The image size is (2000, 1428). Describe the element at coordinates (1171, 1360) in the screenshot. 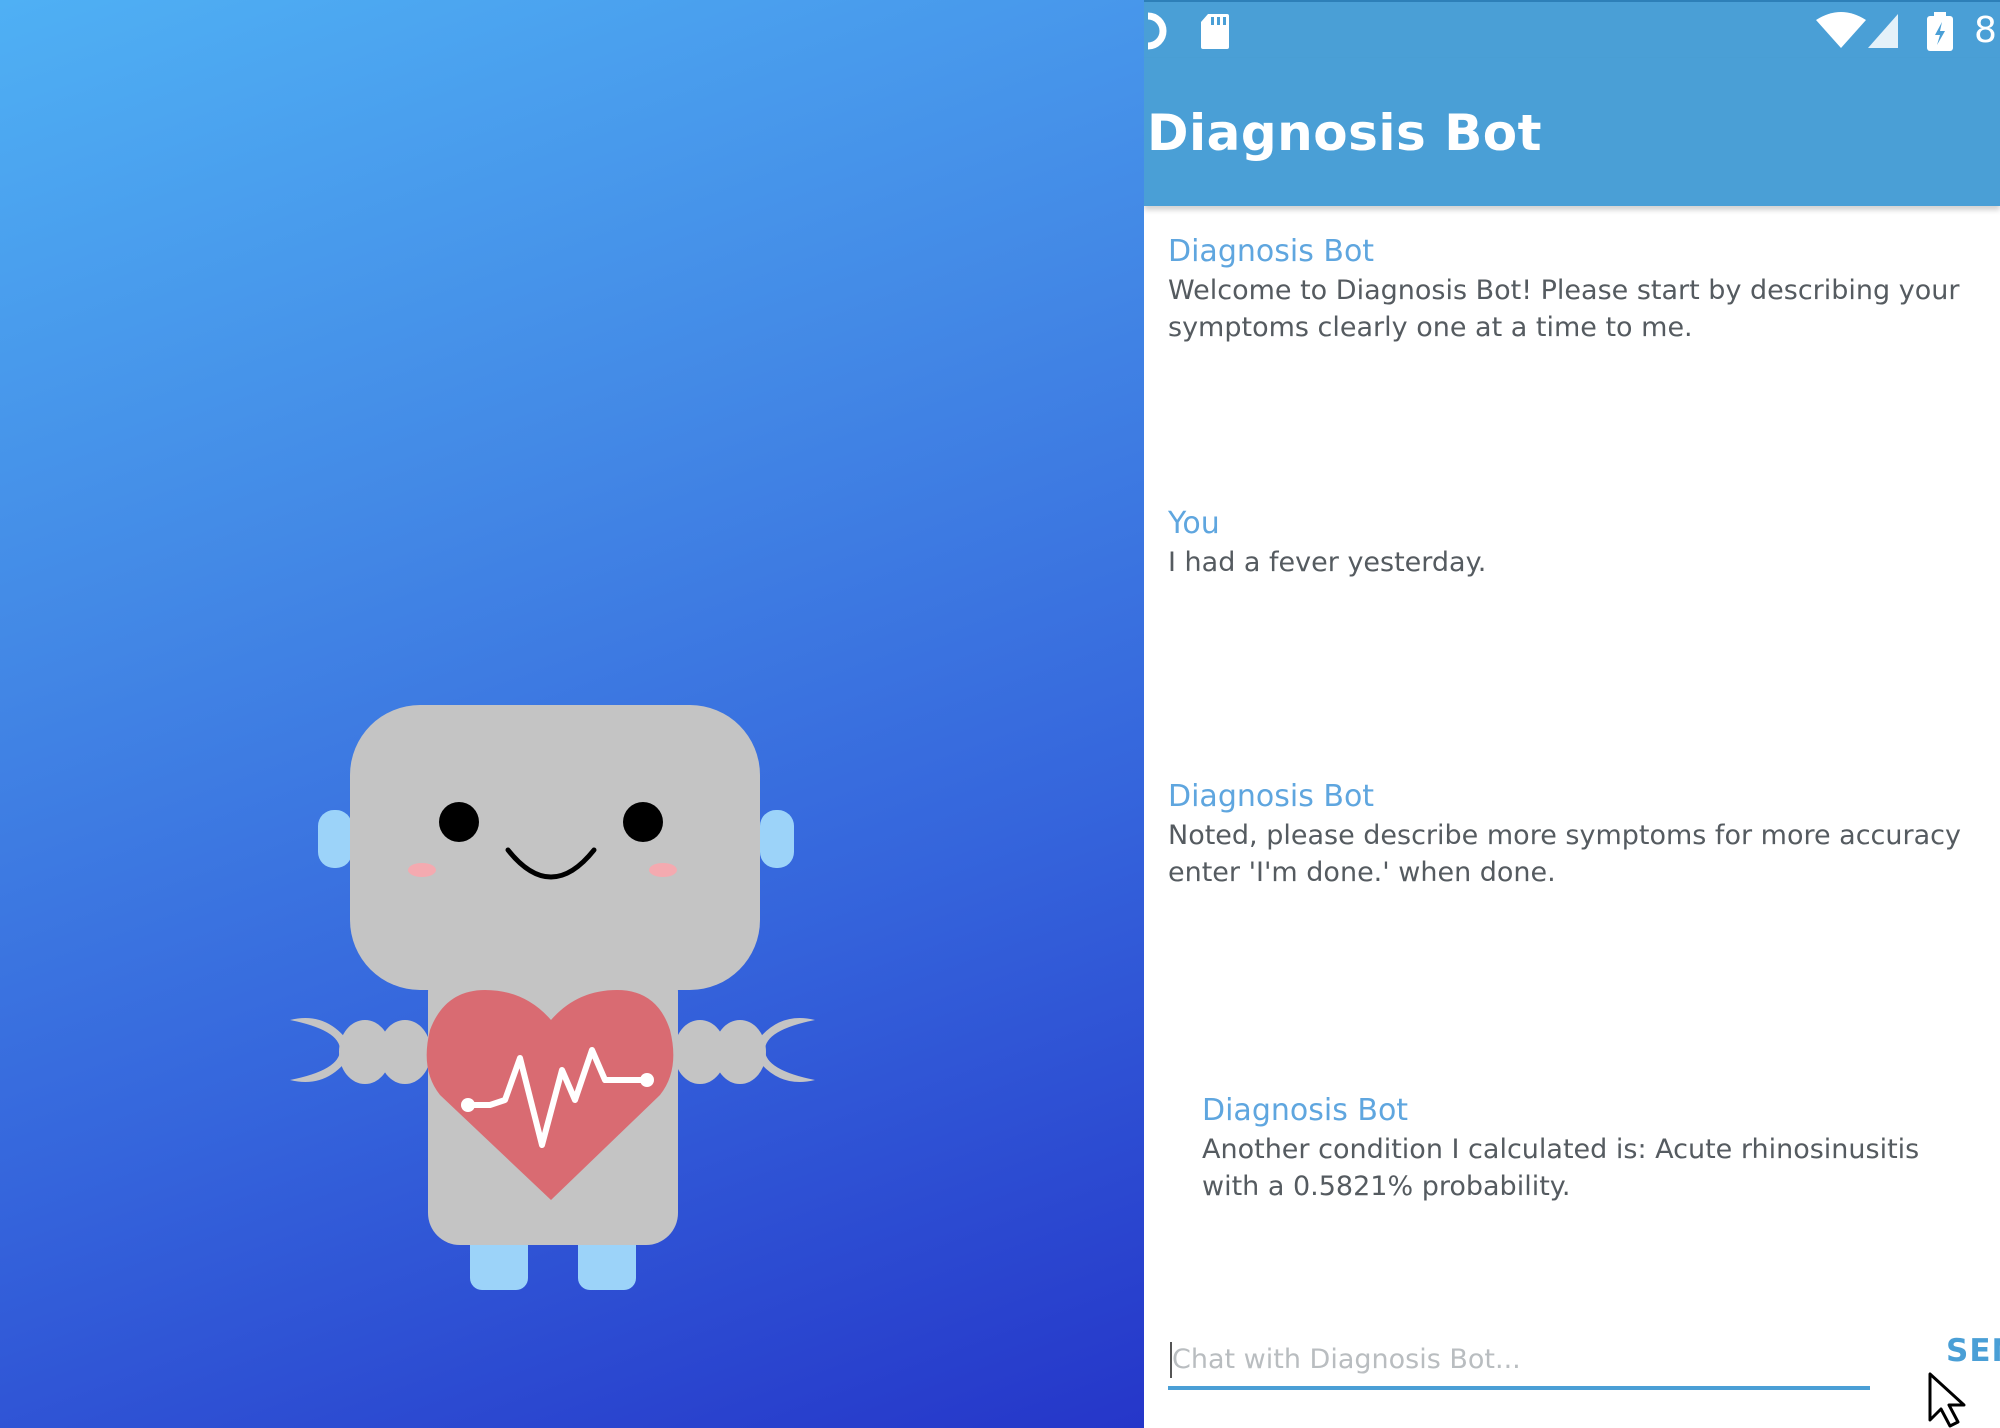

I see `text-caret` at that location.